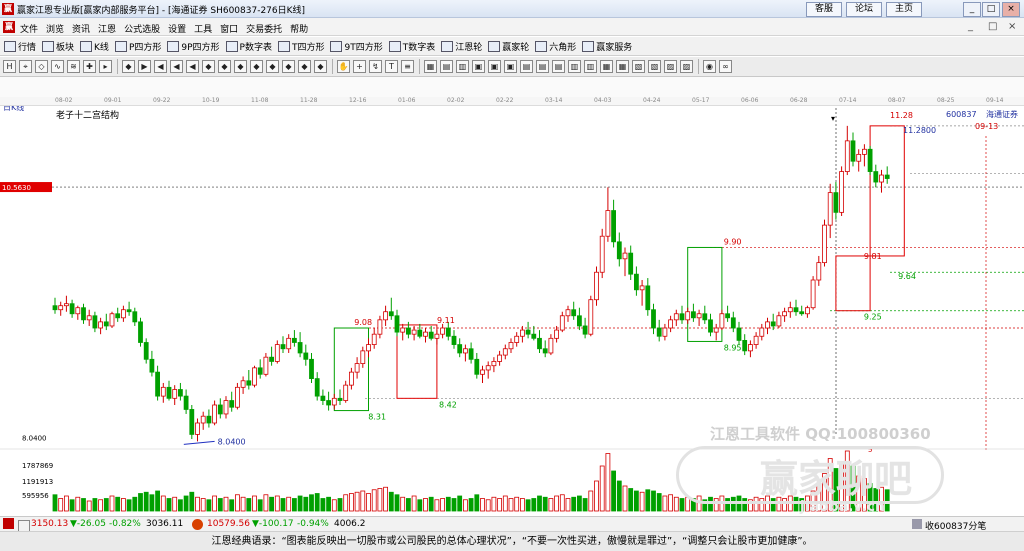 The image size is (1024, 551). What do you see at coordinates (81, 28) in the screenshot?
I see `menu-item: 资讯` at bounding box center [81, 28].